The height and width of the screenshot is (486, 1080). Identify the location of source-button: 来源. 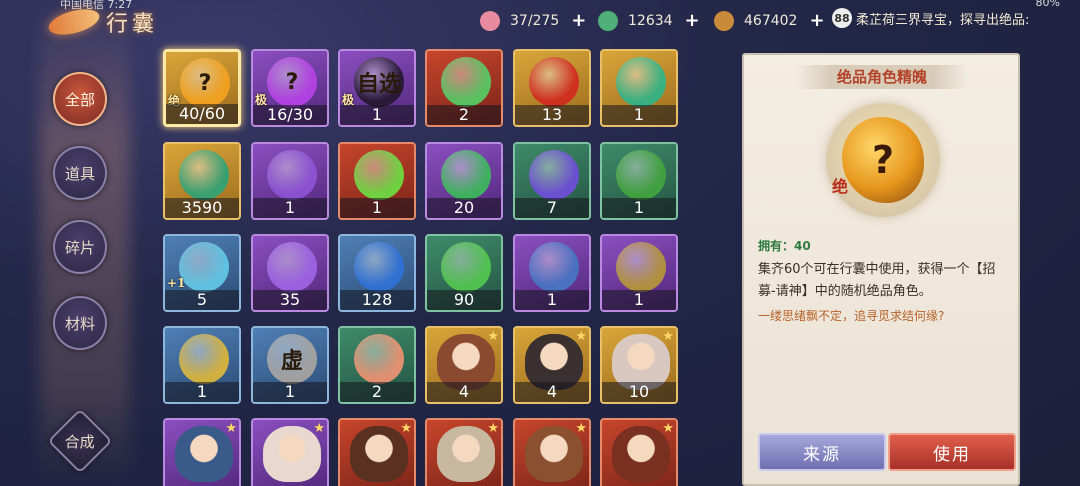
(822, 452).